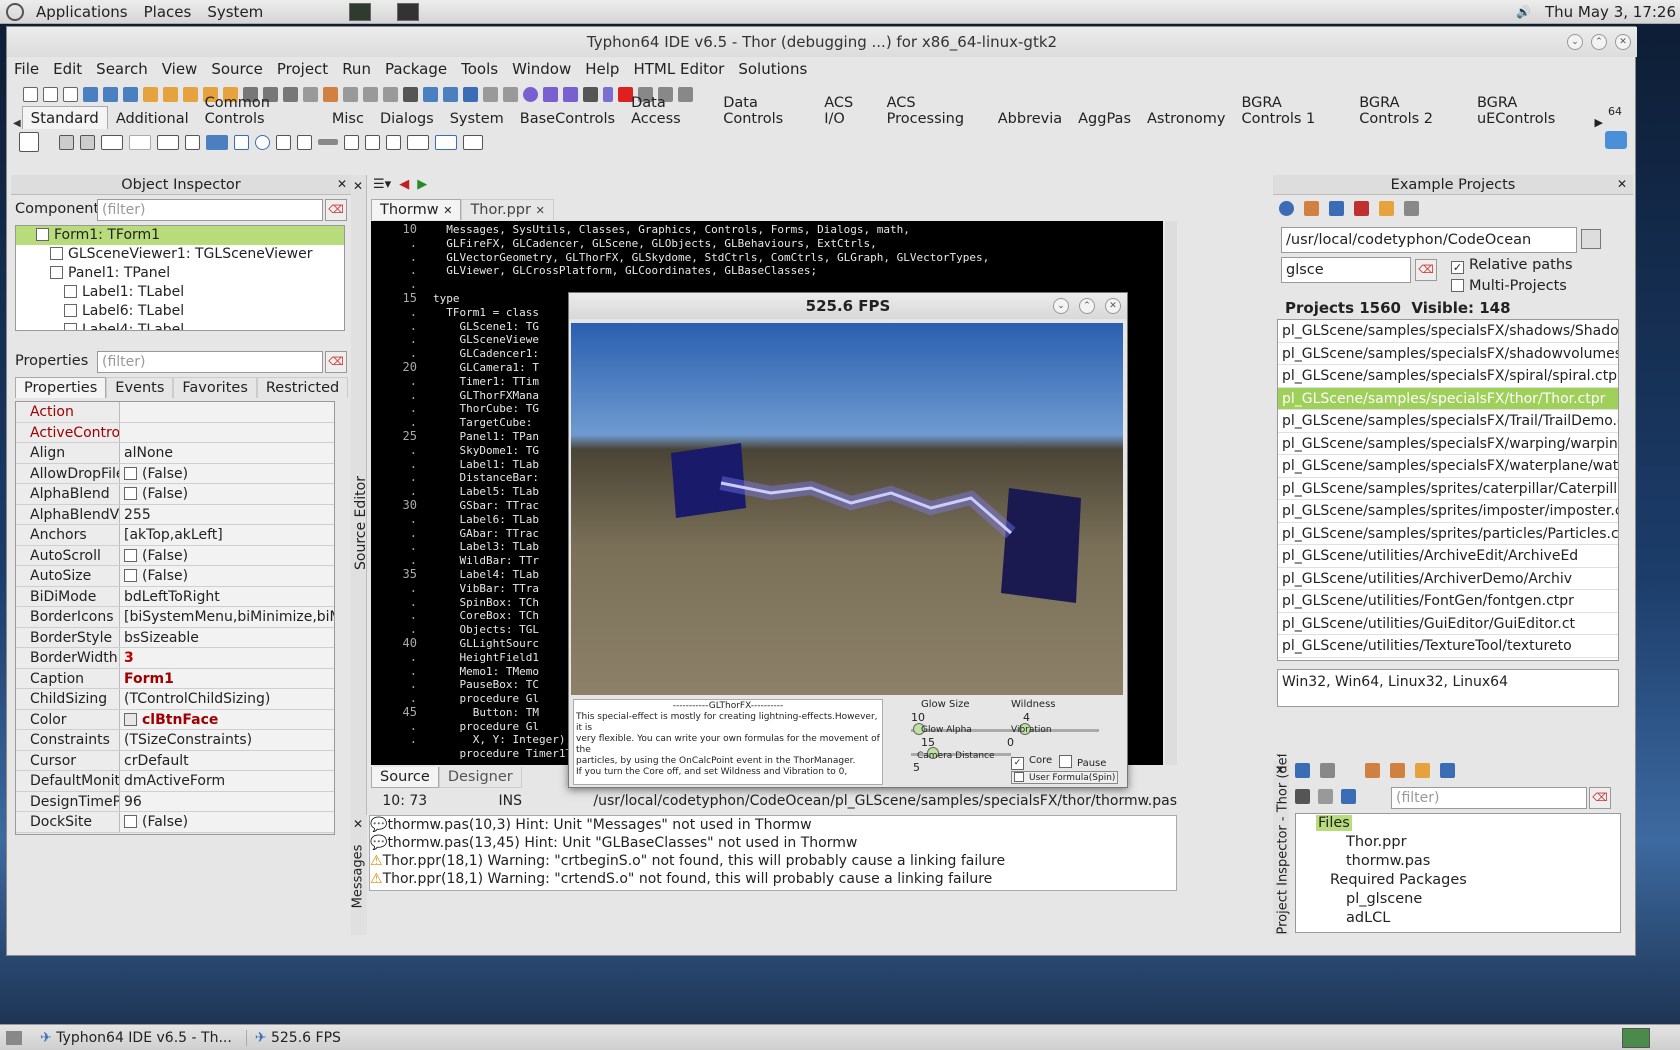 Image resolution: width=1680 pixels, height=1050 pixels. What do you see at coordinates (175, 514) in the screenshot?
I see `property-row: AlphaBlendValue255` at bounding box center [175, 514].